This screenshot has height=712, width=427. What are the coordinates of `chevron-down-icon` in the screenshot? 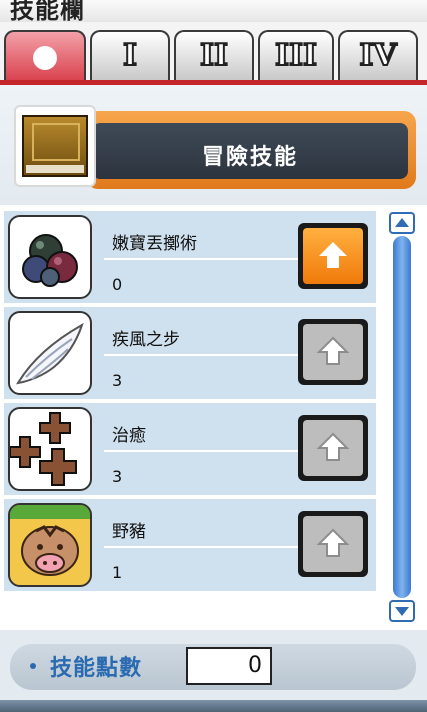 It's located at (402, 611).